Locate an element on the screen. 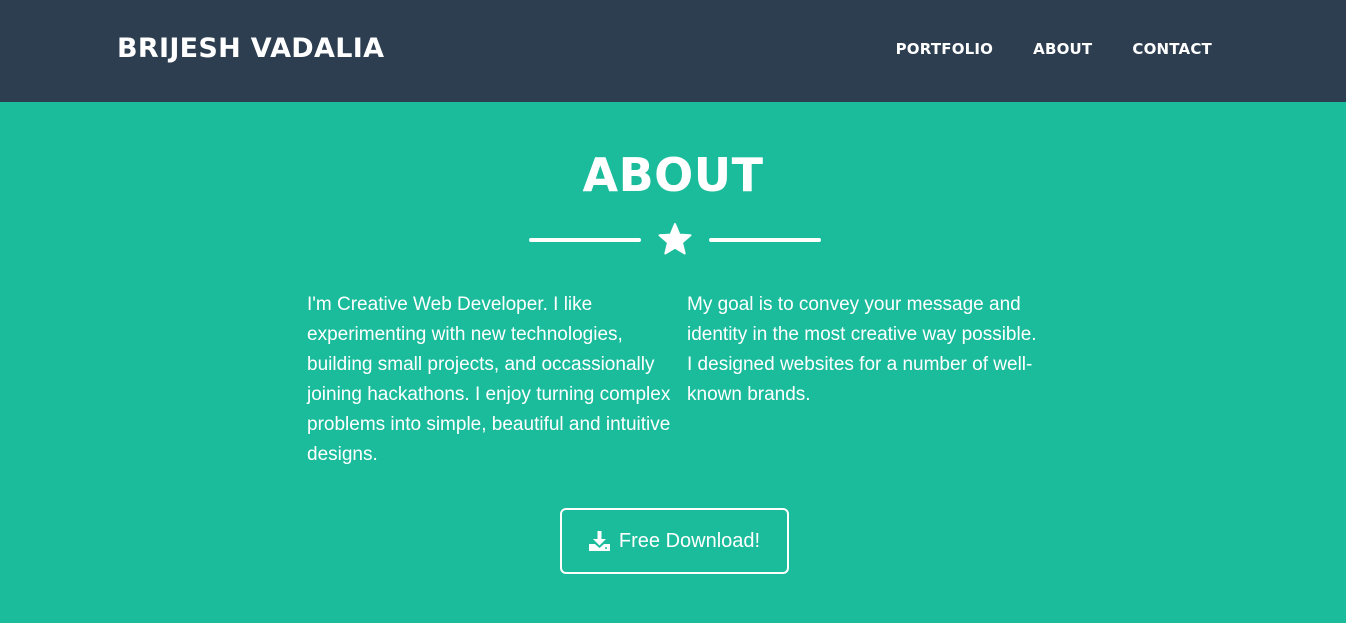 The image size is (1346, 623). title-divider is located at coordinates (675, 240).